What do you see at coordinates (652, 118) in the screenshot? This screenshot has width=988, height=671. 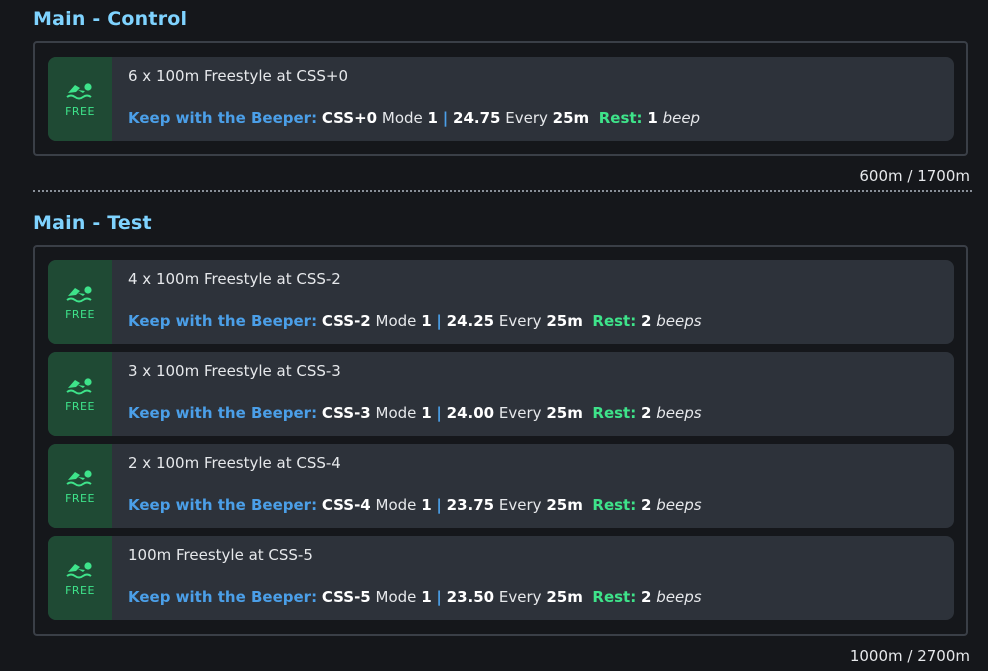 I see `rest-value: 1` at bounding box center [652, 118].